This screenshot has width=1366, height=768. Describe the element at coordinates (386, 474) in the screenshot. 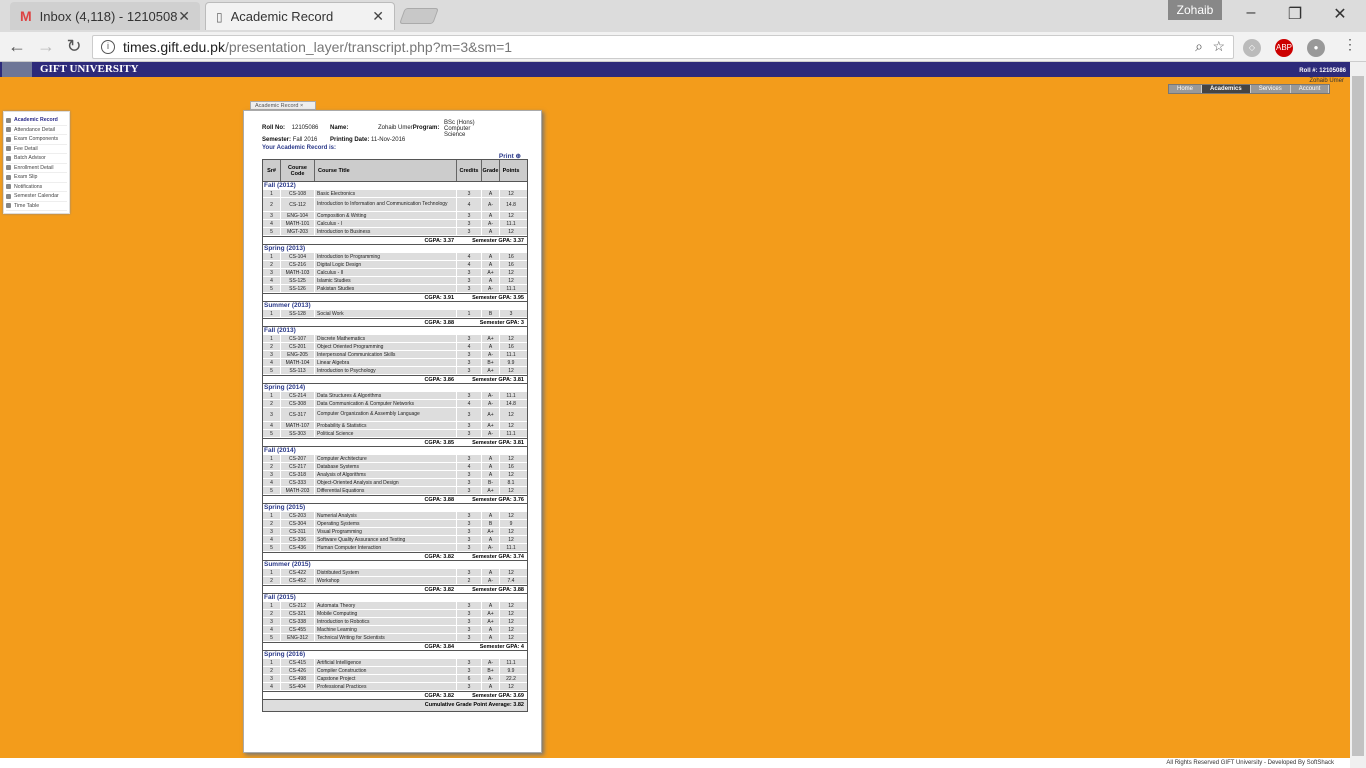

I see `table-cell: Analysis of Algorithms` at that location.